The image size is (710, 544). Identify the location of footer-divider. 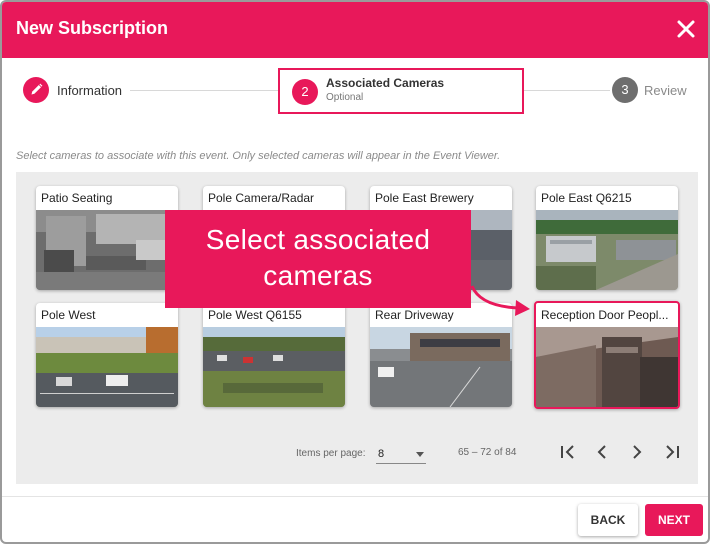
(355, 496).